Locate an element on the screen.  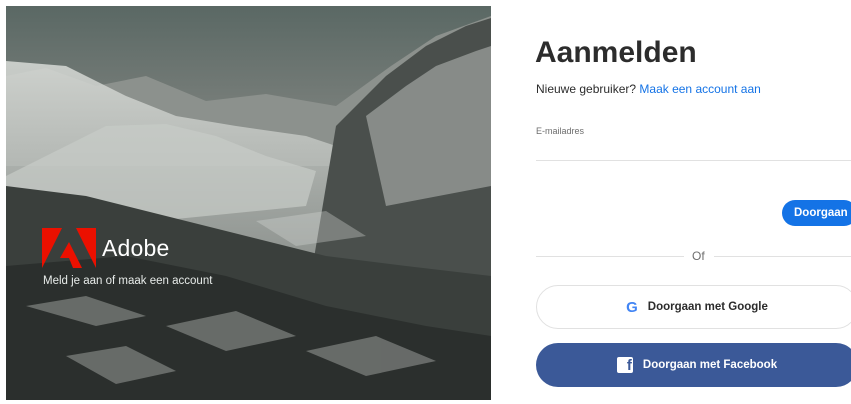
divider-left is located at coordinates (610, 256).